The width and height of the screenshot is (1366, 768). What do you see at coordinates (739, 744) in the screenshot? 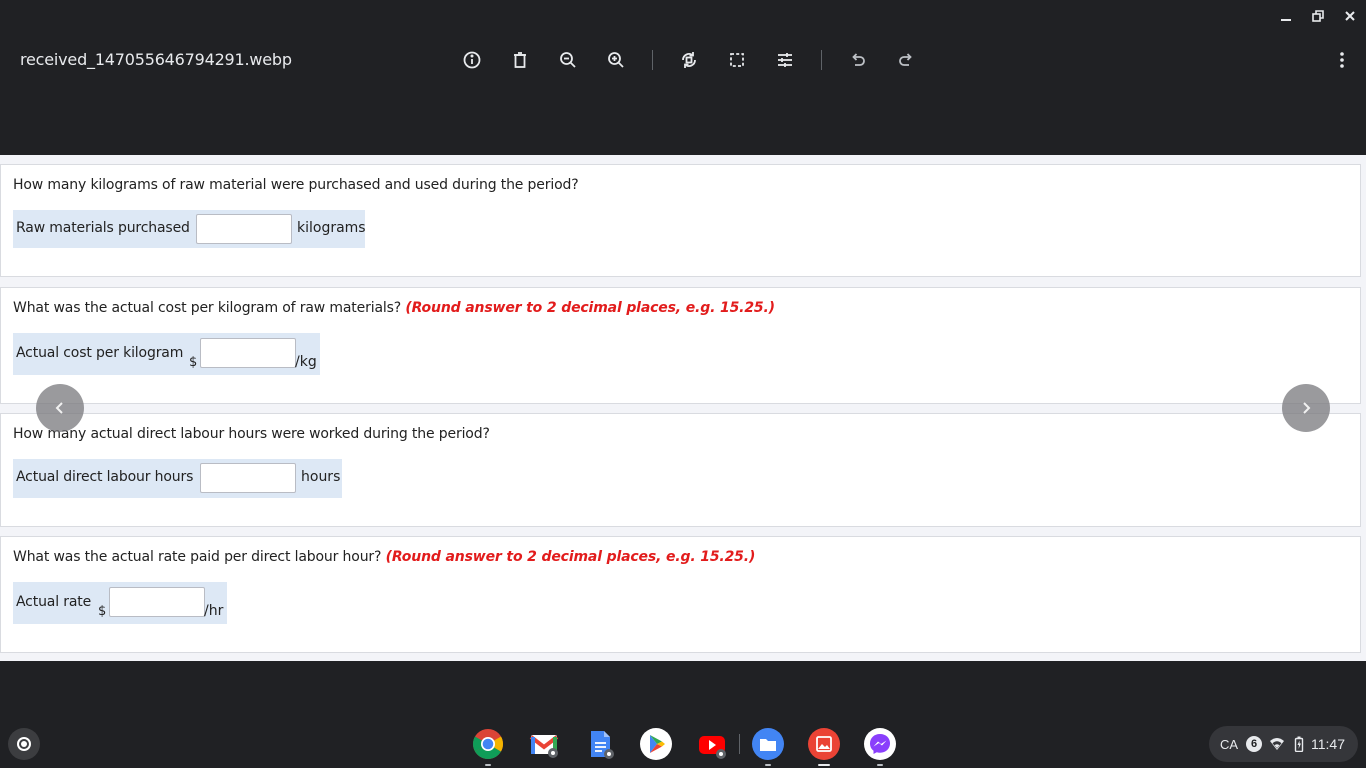
I see `shelf-divider` at bounding box center [739, 744].